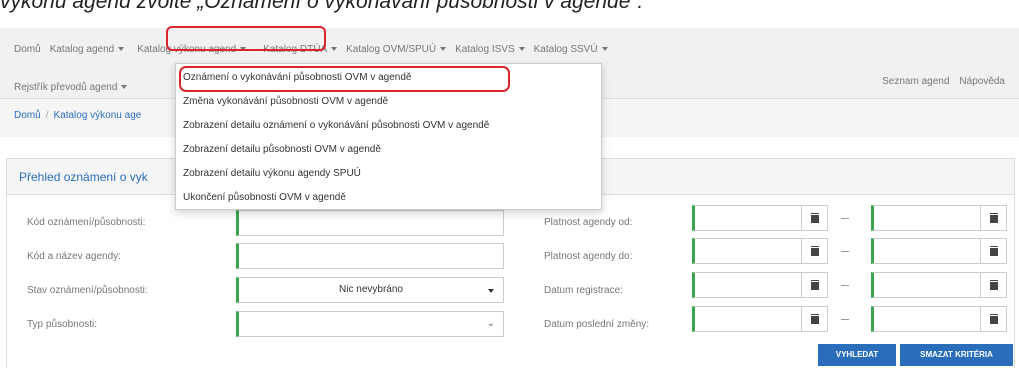 Image resolution: width=1019 pixels, height=368 pixels. Describe the element at coordinates (583, 290) in the screenshot. I see `label-registration-date: Datum registrace:` at that location.